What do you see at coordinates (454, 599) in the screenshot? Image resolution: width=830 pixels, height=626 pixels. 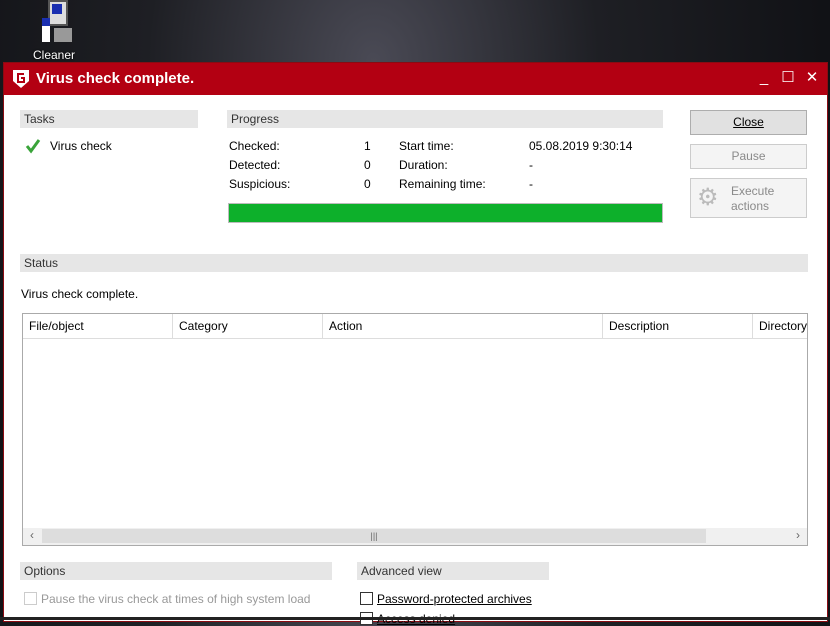 I see `password-archives-label: Password-protected archives` at bounding box center [454, 599].